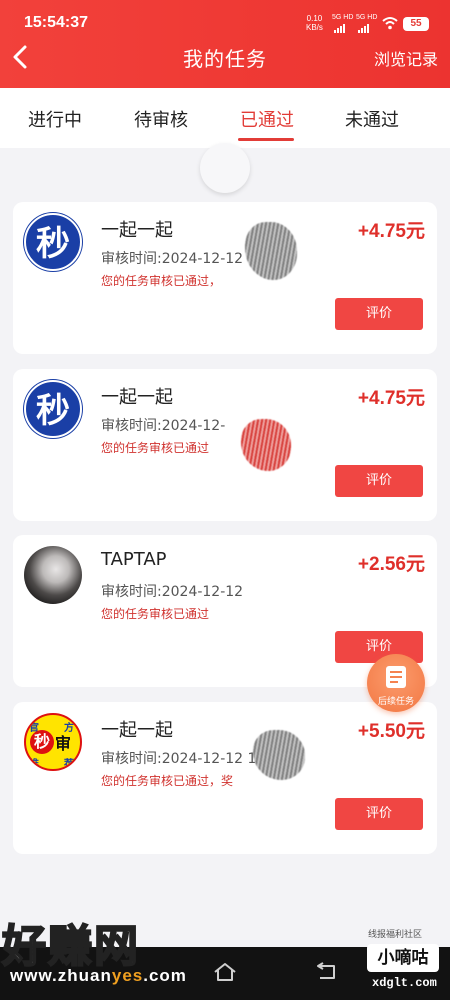 This screenshot has height=1000, width=450. Describe the element at coordinates (367, 17) in the screenshot. I see `signal-label-2: 5G HD` at that location.